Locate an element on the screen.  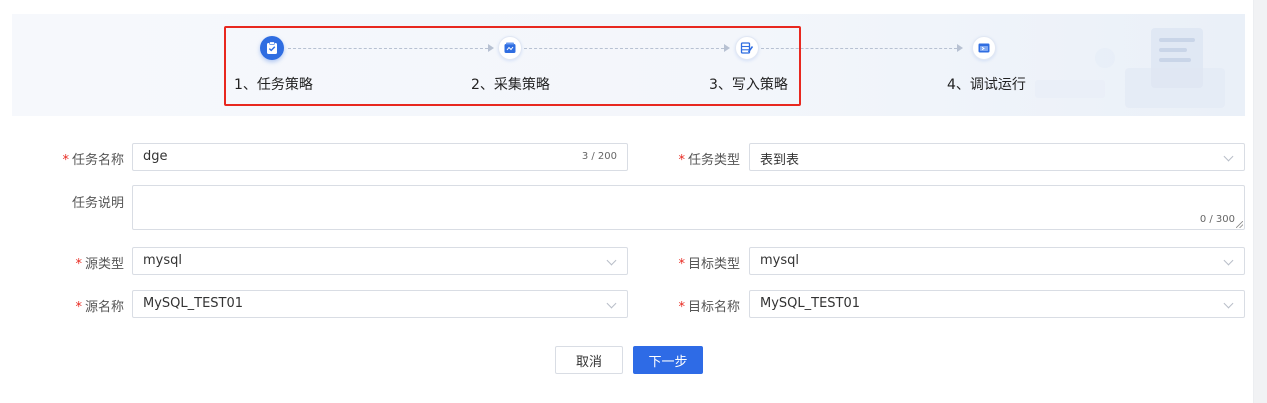
cancel-button: 取消 is located at coordinates (589, 360).